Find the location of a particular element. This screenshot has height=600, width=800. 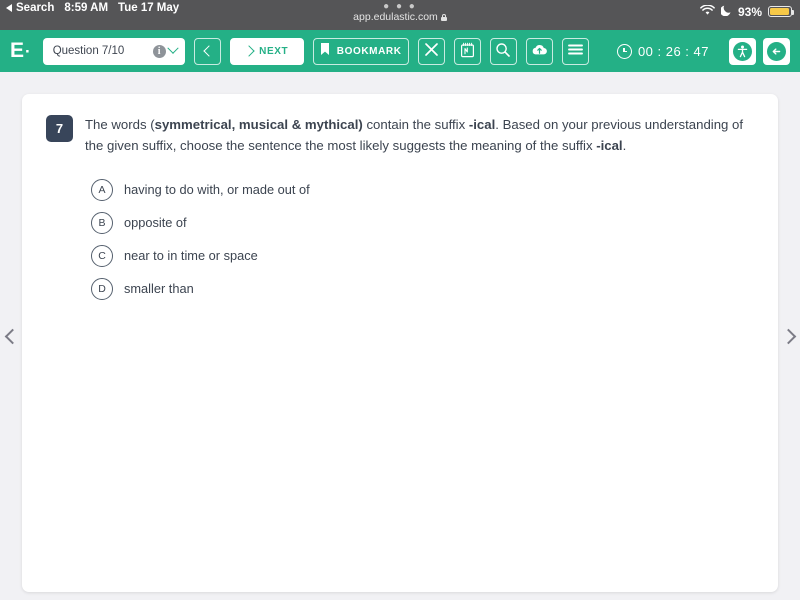

question-selector-icons: i is located at coordinates (165, 50).